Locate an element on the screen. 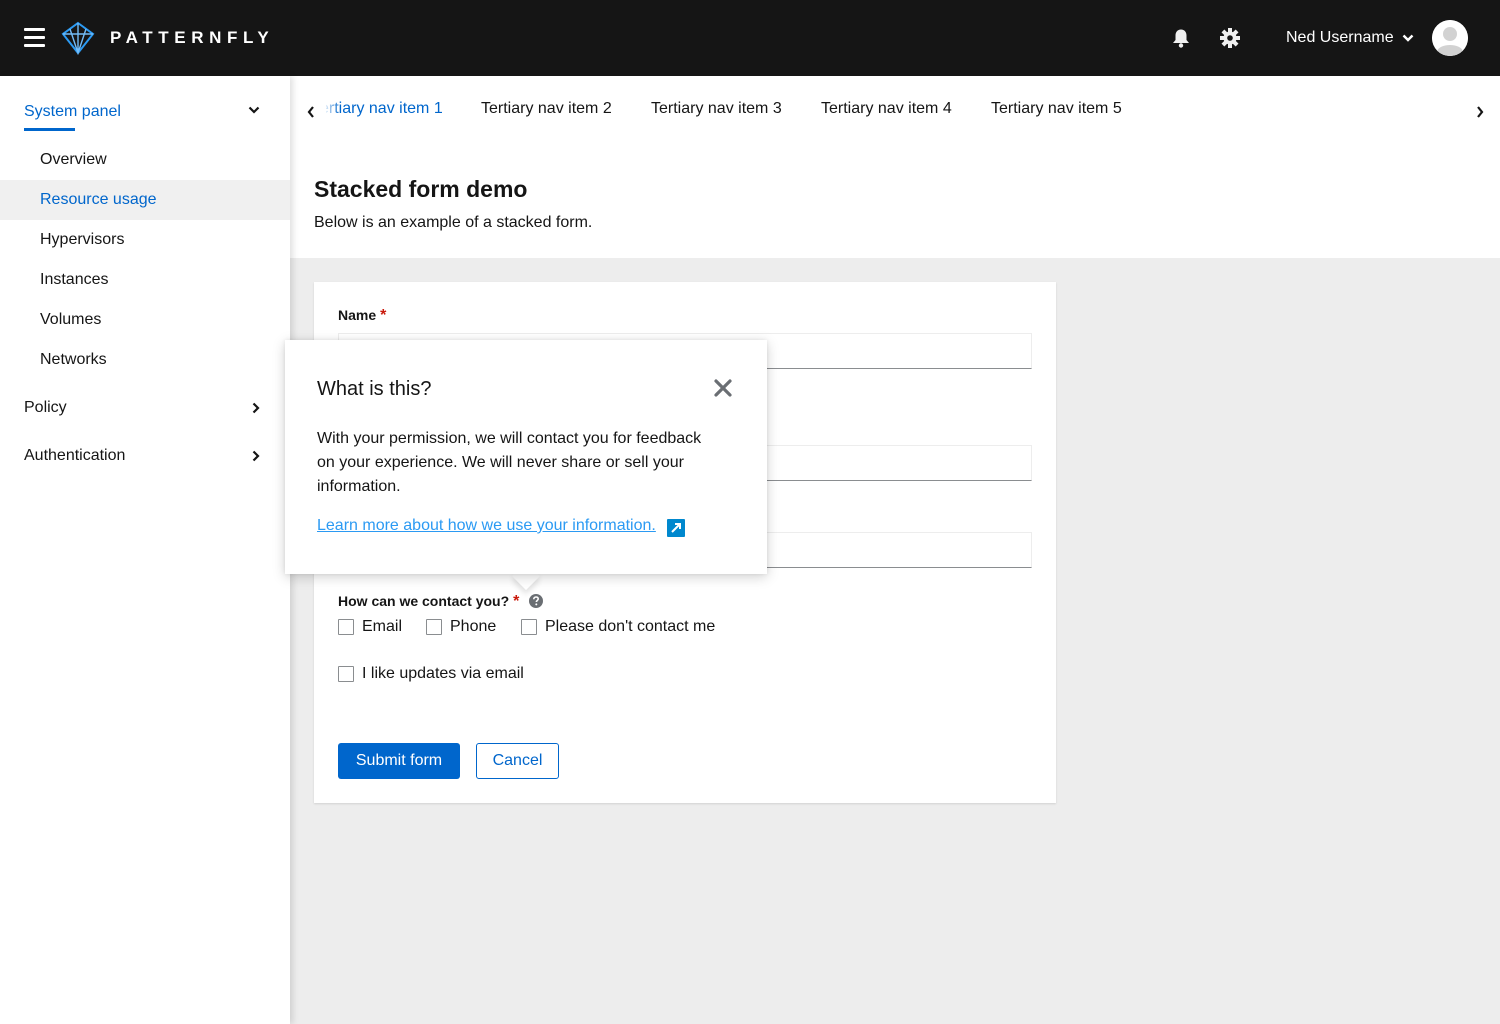  submit-button: Submit form is located at coordinates (399, 761).